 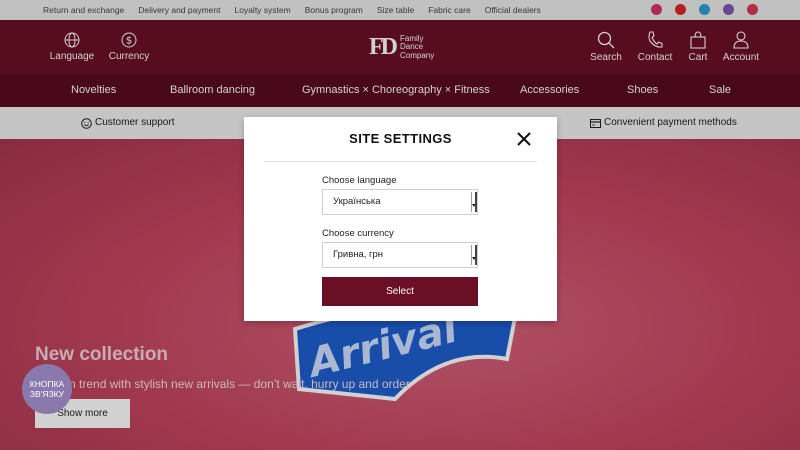 I want to click on contact-widget-text: КНОПКА ЗВ'ЯЗКУ, so click(x=47, y=389).